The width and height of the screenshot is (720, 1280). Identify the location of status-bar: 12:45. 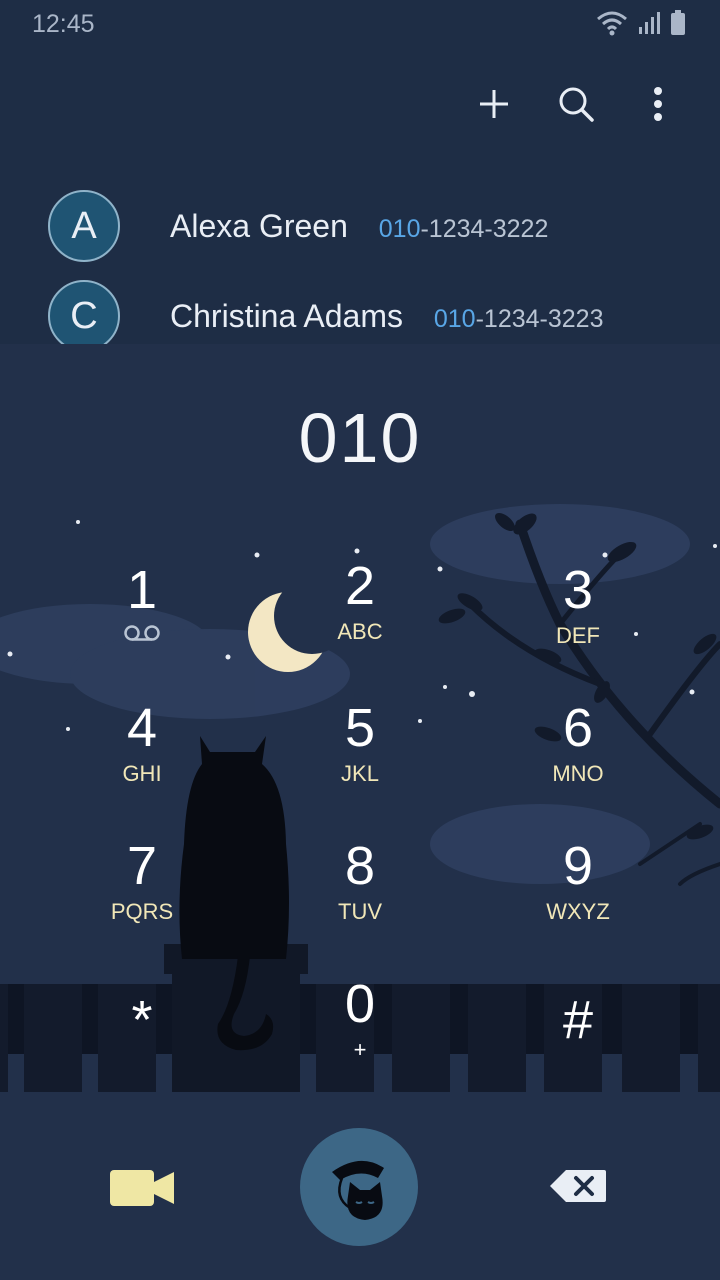
(360, 25).